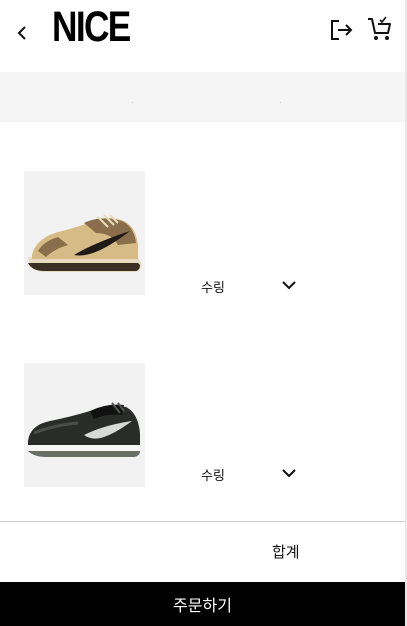 The height and width of the screenshot is (626, 407). I want to click on back-button, so click(22, 33).